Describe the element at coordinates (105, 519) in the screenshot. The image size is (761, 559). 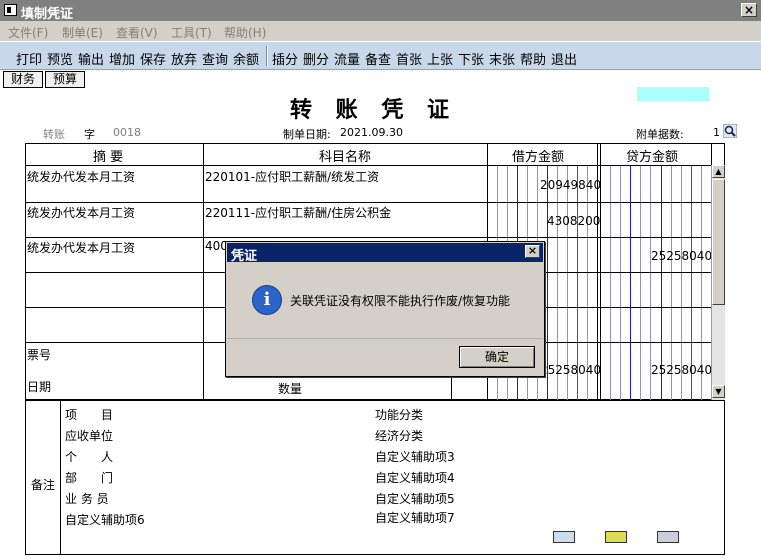
I see `remark-custom6: 自定义辅助项6` at that location.